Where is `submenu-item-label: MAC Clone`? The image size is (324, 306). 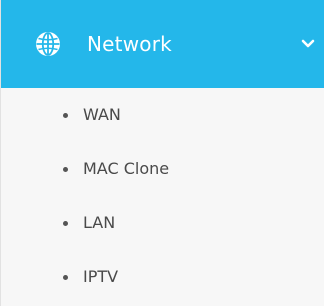 submenu-item-label: MAC Clone is located at coordinates (126, 168).